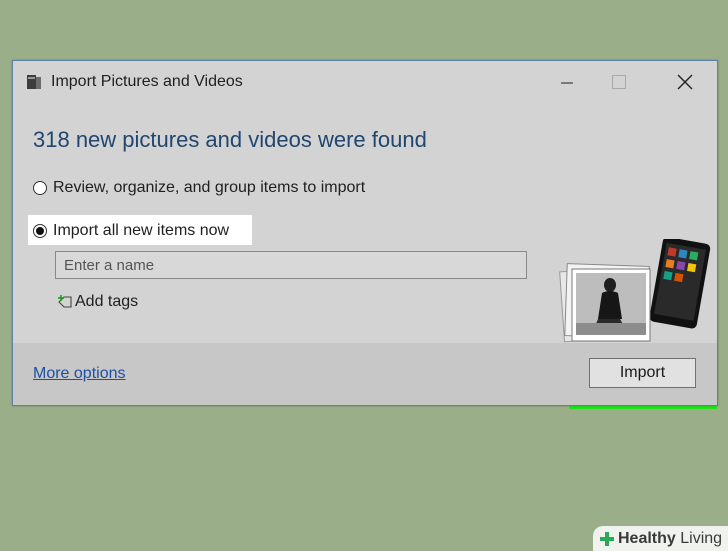 Image resolution: width=728 pixels, height=551 pixels. I want to click on import-button: Import, so click(642, 373).